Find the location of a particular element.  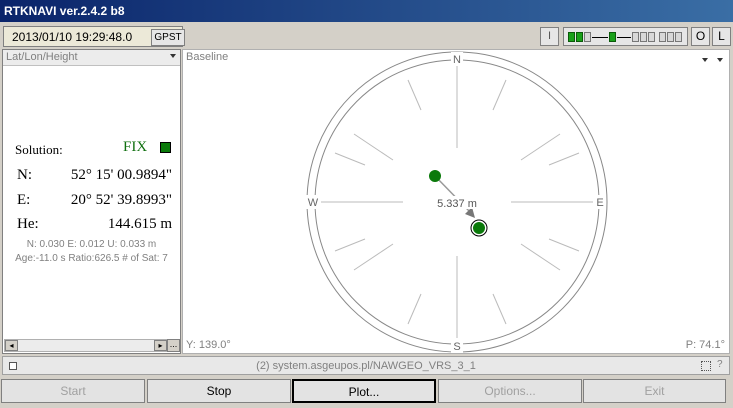

datetime-panel: 2013/01/10 19:29:48.0 GPST is located at coordinates (94, 36).